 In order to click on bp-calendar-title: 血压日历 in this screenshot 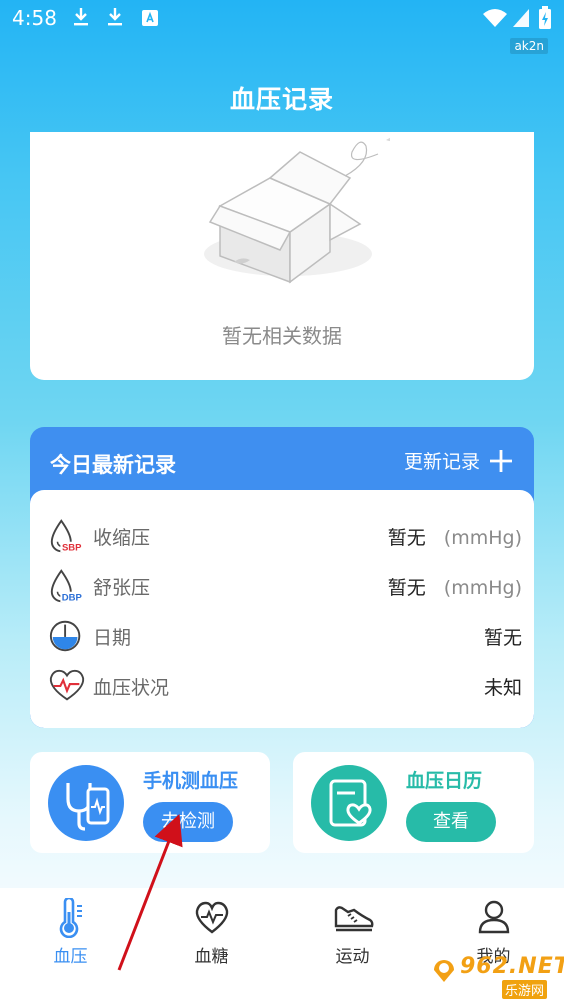, I will do `click(444, 781)`.